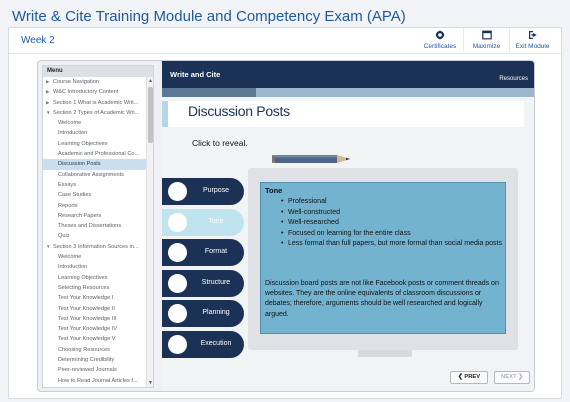 The height and width of the screenshot is (402, 570). I want to click on menu-item: Test Your Knowledge II, so click(94, 309).